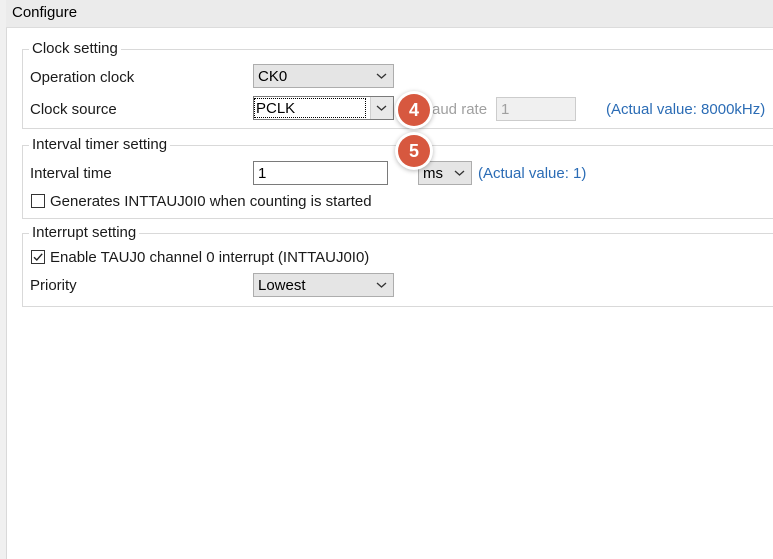 This screenshot has height=559, width=773. I want to click on callout-badge-5: 5, so click(414, 151).